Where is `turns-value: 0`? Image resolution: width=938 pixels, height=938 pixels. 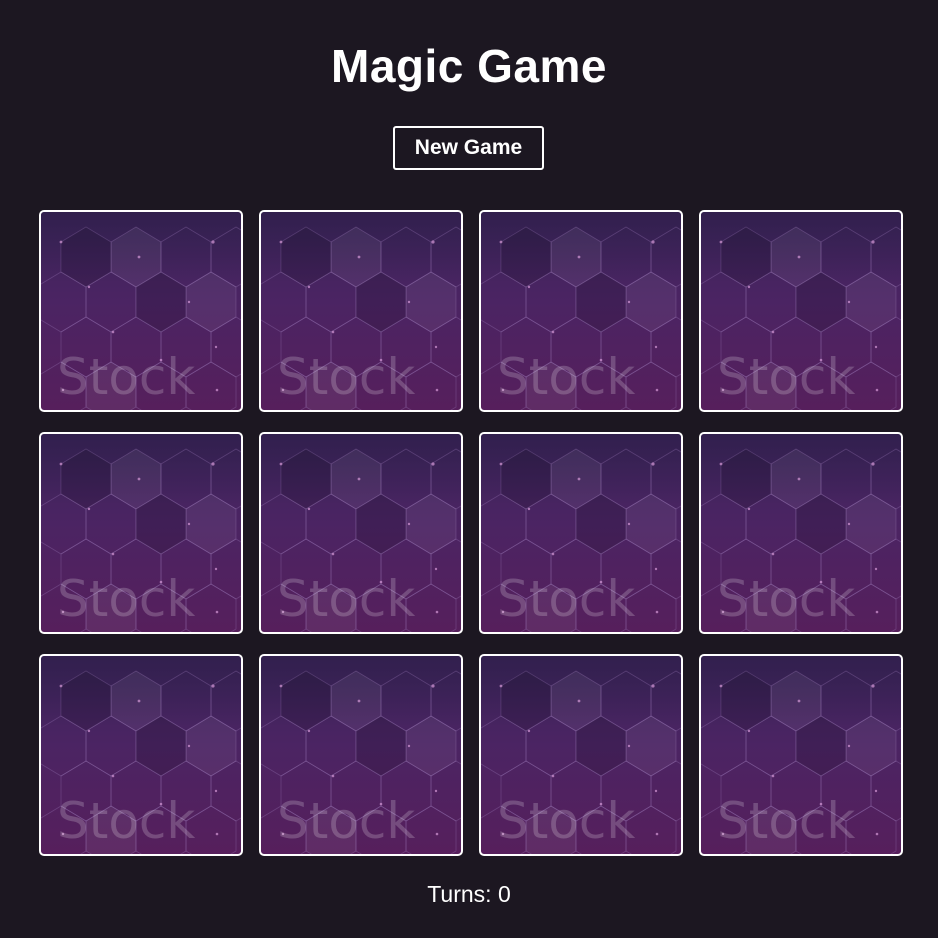 turns-value: 0 is located at coordinates (504, 894).